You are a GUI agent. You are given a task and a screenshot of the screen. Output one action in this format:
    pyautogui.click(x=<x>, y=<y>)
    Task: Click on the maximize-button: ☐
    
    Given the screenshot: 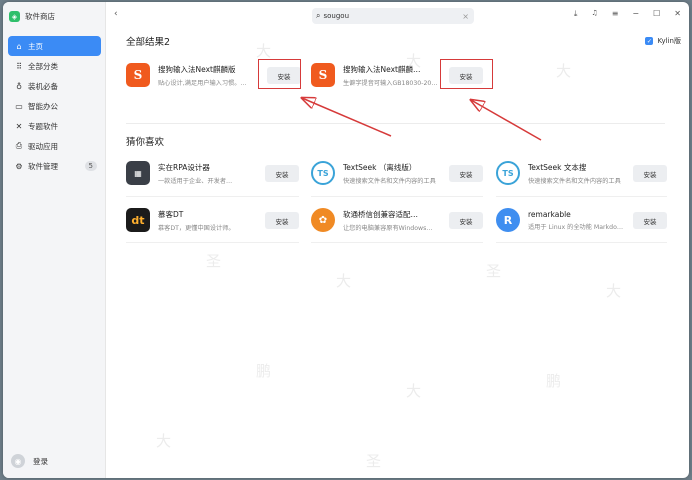 What is the action you would take?
    pyautogui.click(x=656, y=14)
    